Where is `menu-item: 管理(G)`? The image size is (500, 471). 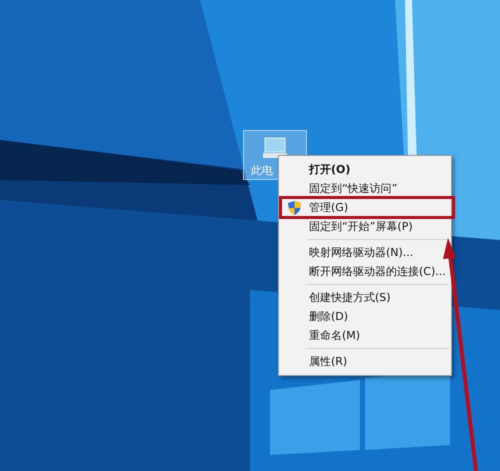
menu-item: 管理(G) is located at coordinates (367, 207).